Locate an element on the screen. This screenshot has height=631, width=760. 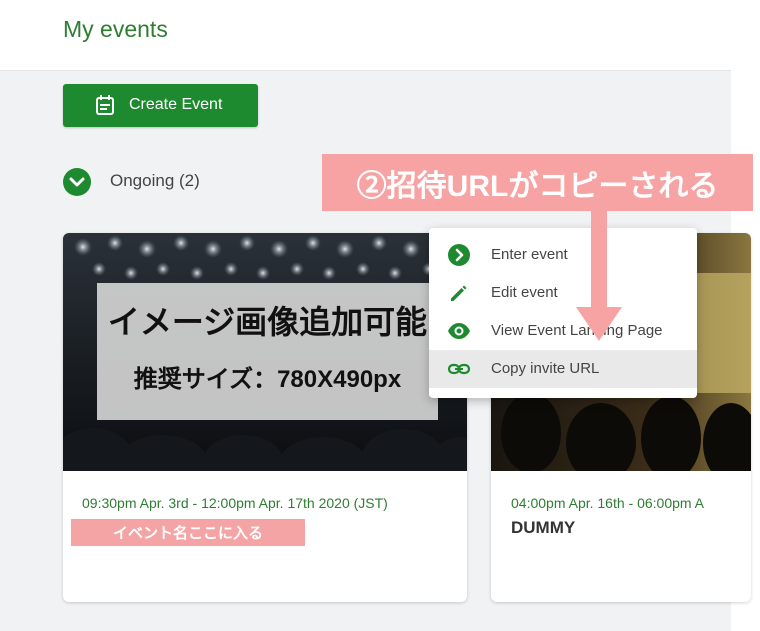
ongoing-toggle-button is located at coordinates (77, 182).